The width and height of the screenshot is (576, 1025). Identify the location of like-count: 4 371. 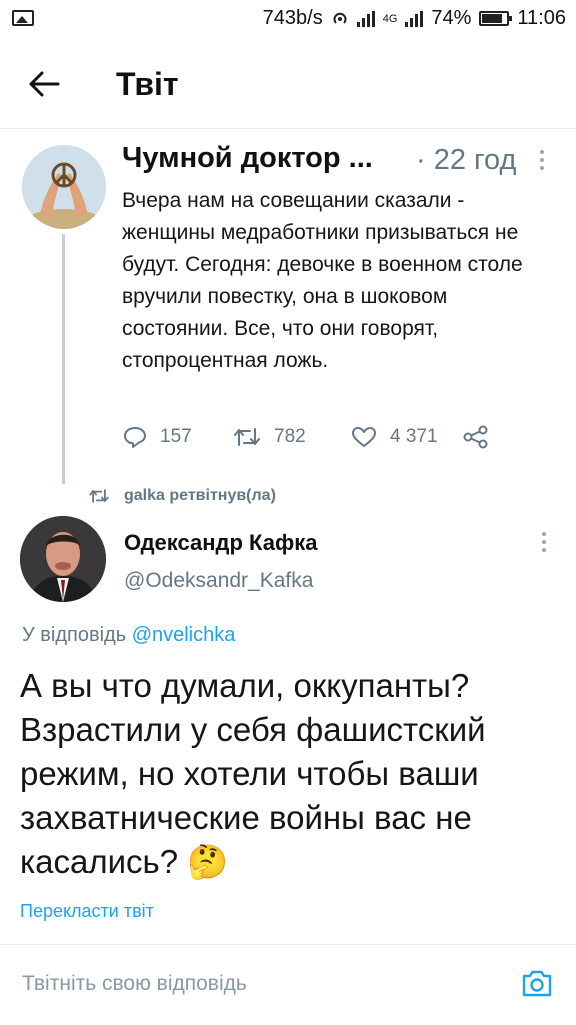
(414, 436).